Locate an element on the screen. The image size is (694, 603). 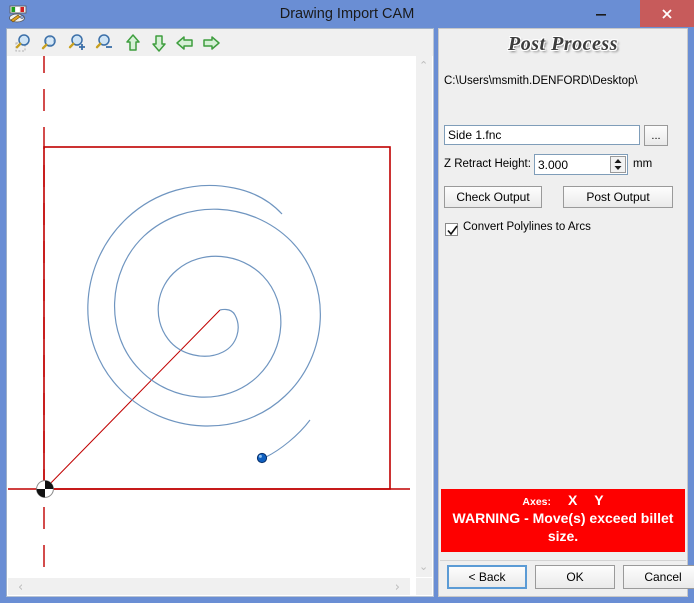
pan-right-icon is located at coordinates (211, 43).